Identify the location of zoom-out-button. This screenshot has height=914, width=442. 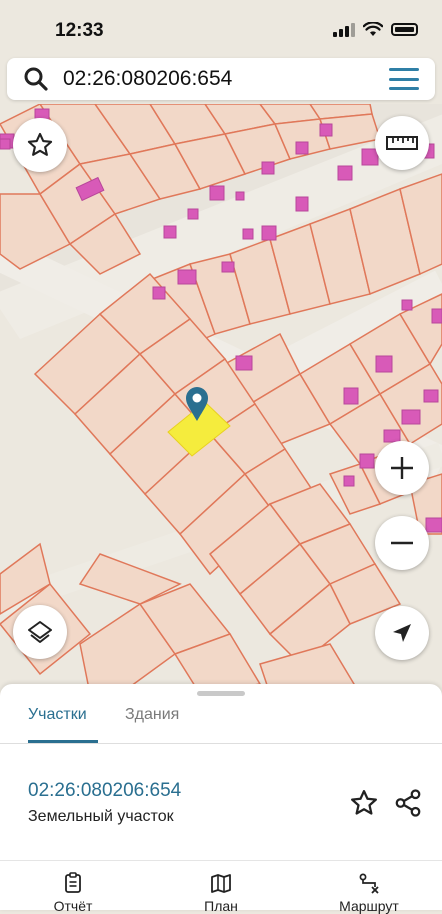
(402, 543).